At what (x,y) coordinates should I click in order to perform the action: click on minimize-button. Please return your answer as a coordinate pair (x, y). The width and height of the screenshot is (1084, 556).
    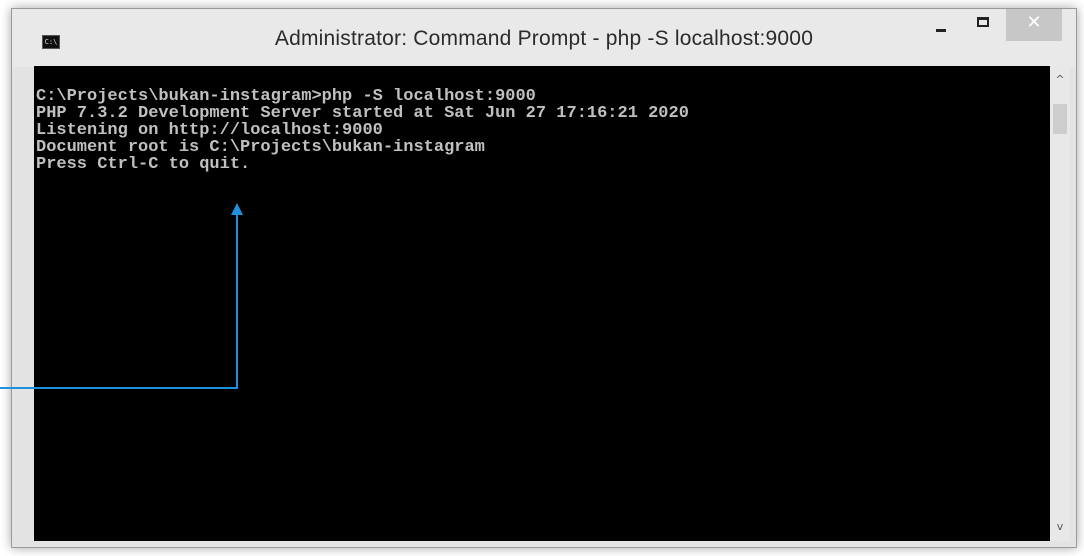
    Looking at the image, I should click on (940, 25).